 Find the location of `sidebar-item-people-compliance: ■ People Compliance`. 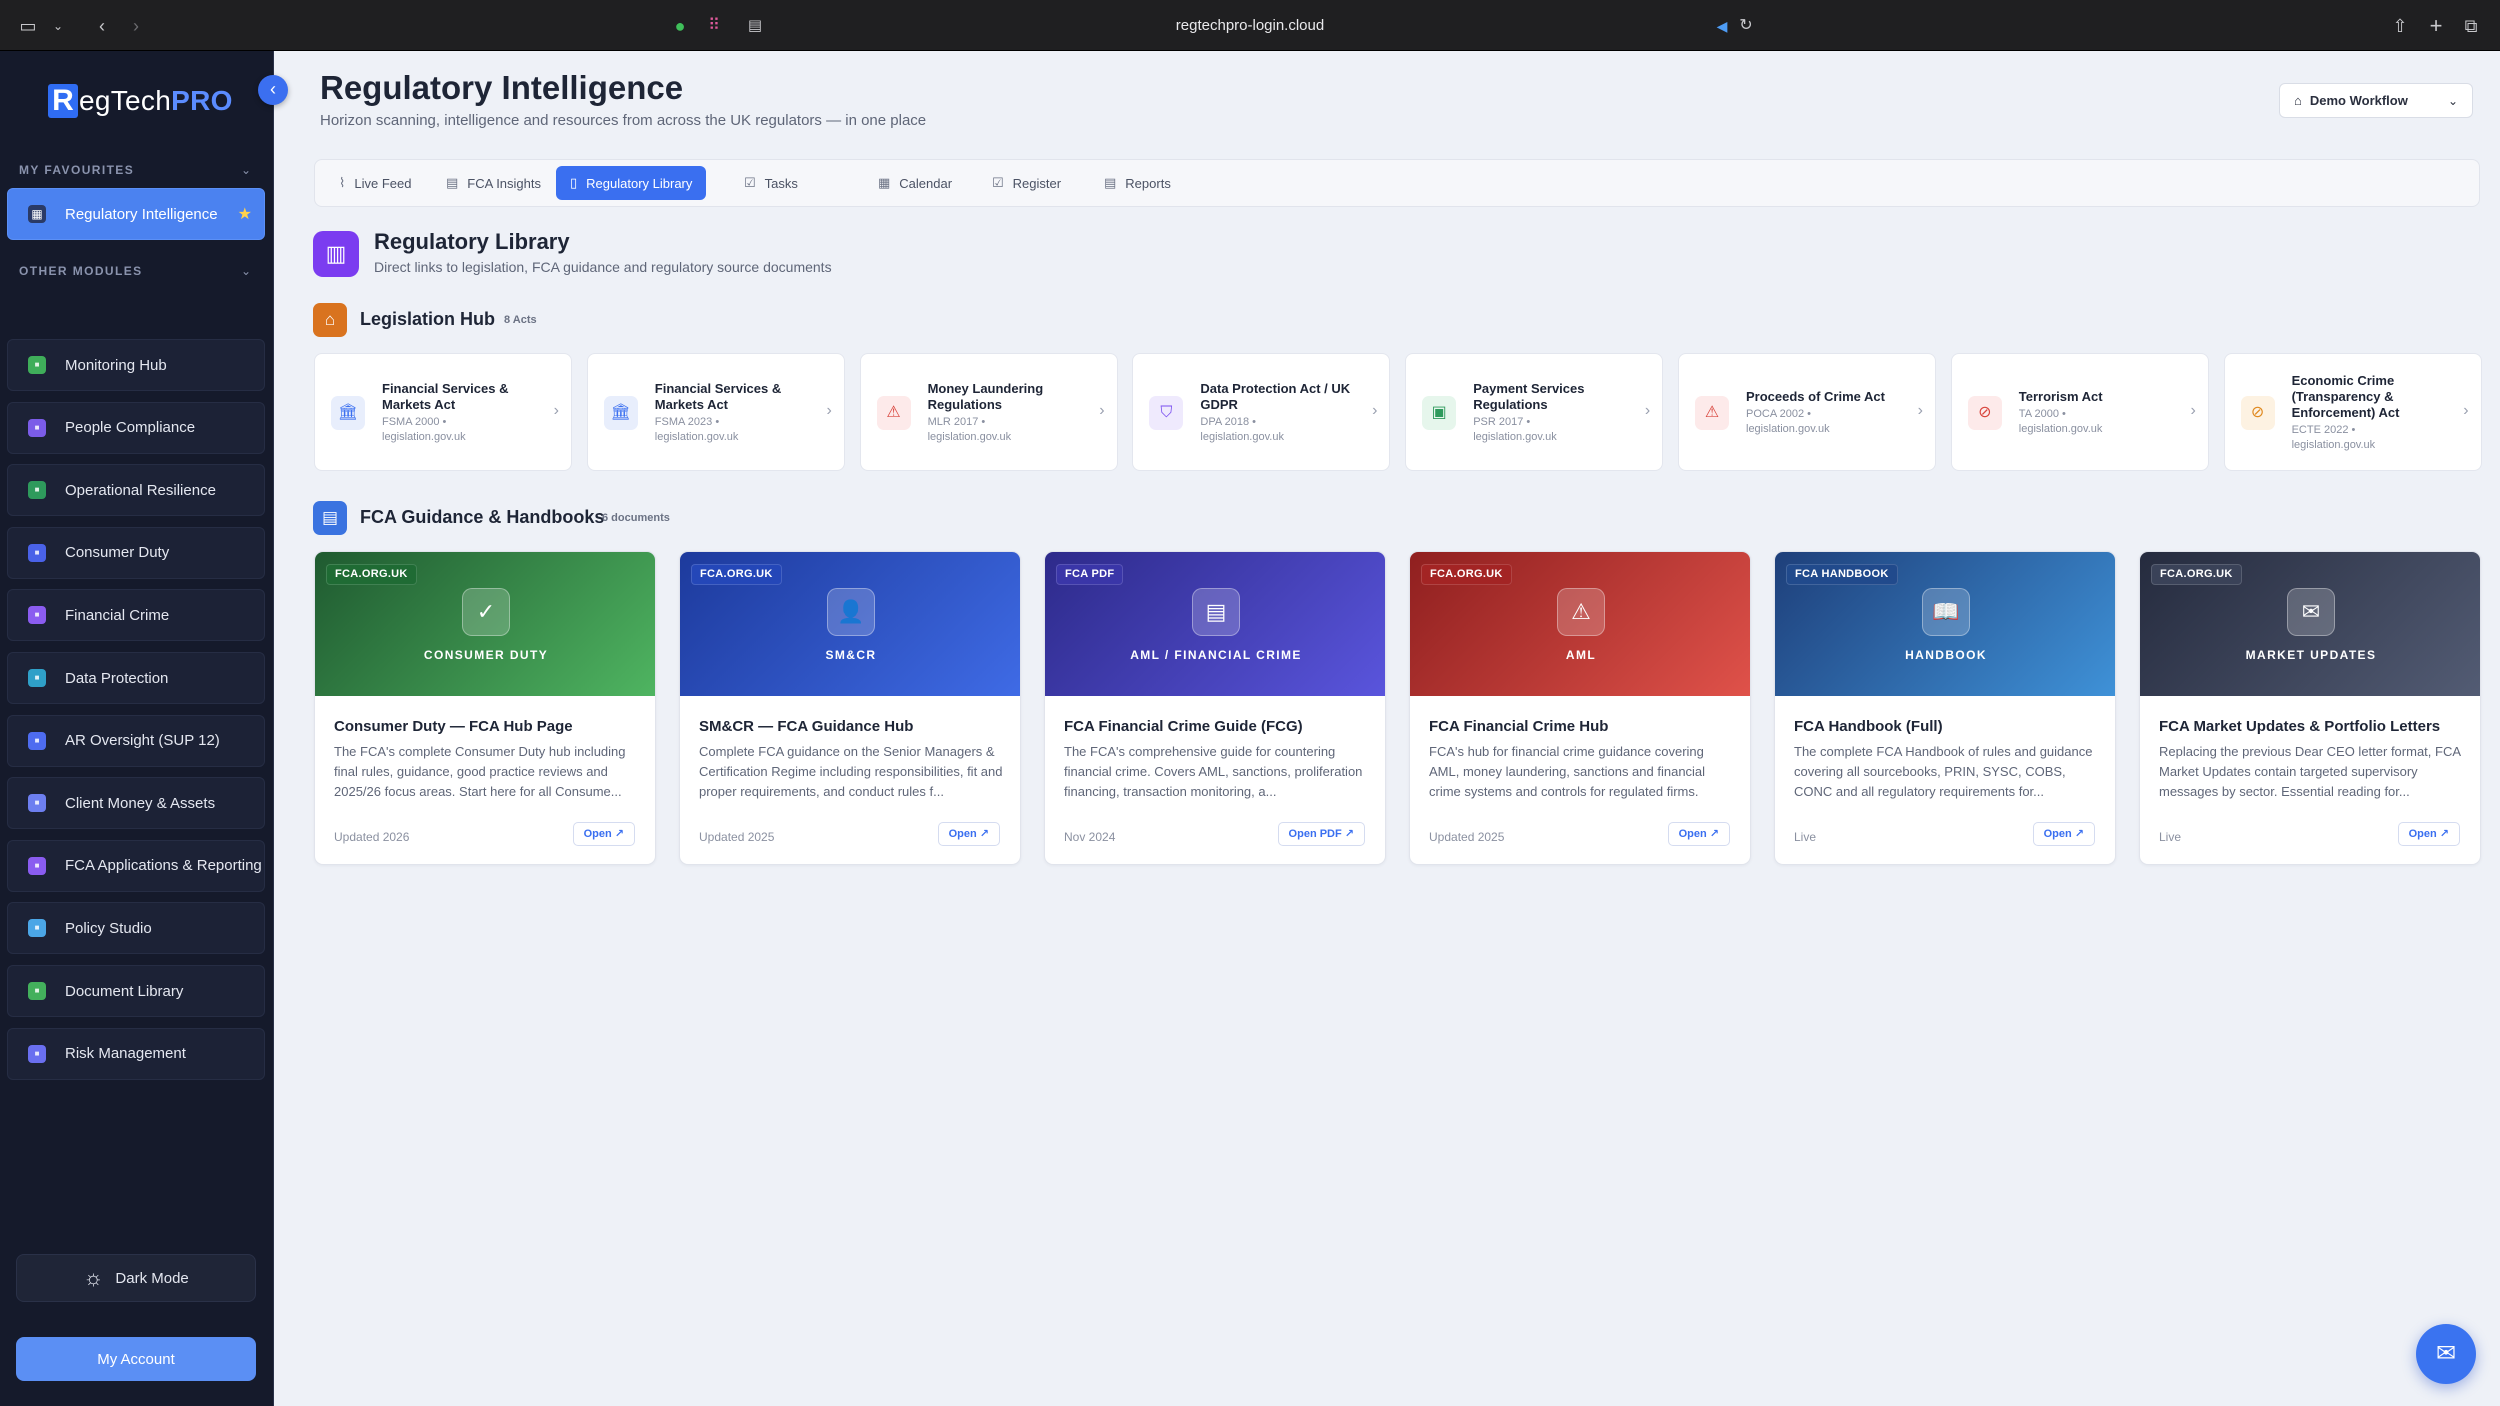

sidebar-item-people-compliance: ■ People Compliance is located at coordinates (136, 427).